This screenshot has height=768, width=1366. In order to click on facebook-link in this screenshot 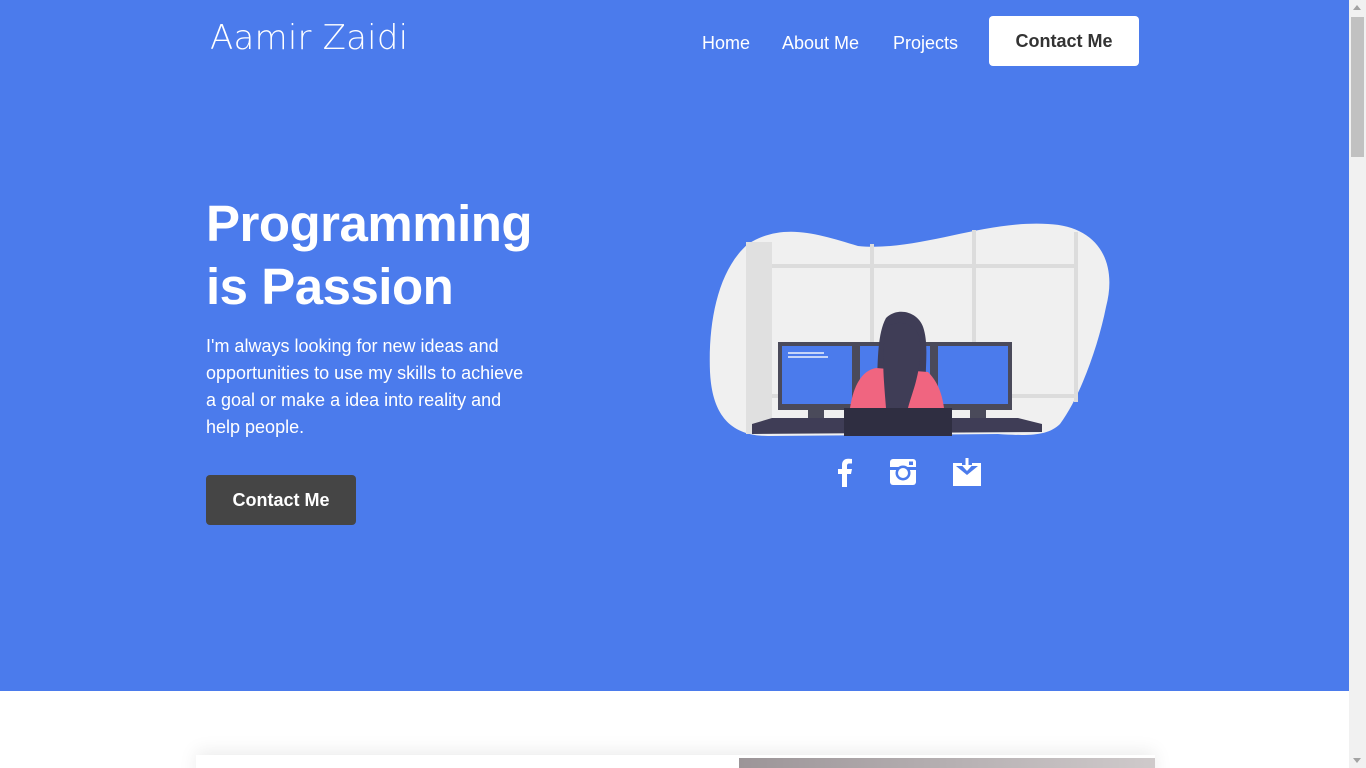, I will do `click(844, 472)`.